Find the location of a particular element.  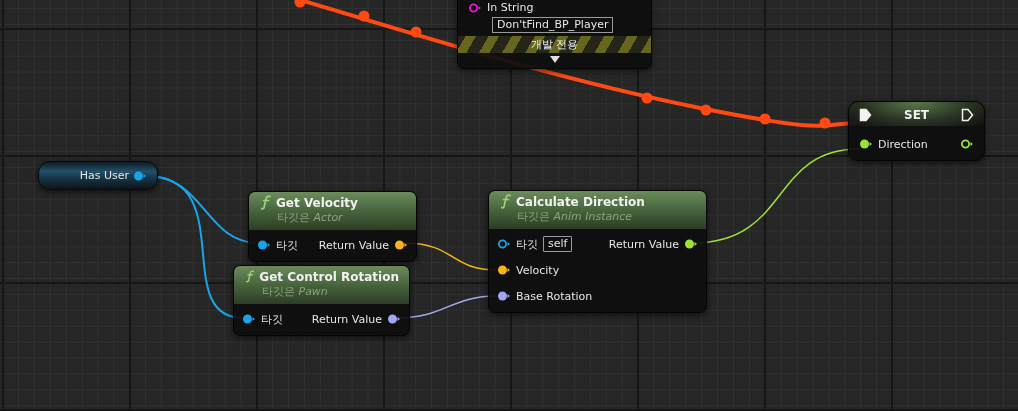

expand-arrow-icon is located at coordinates (554, 60).